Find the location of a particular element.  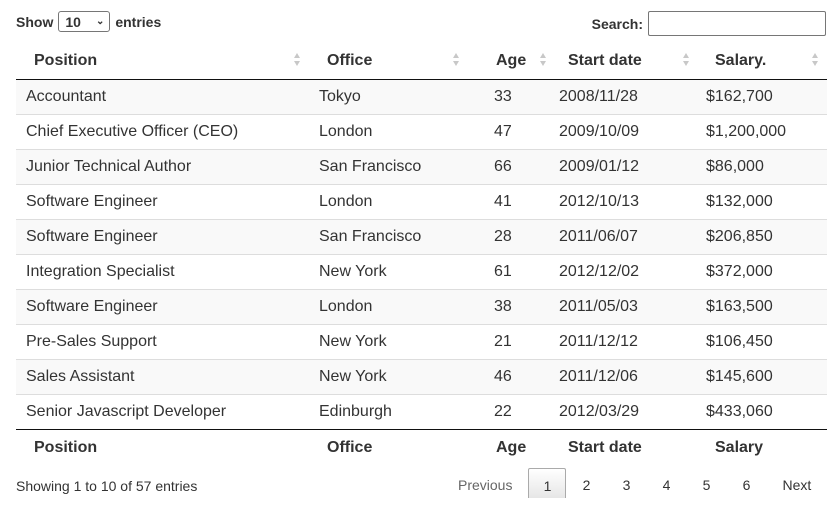

cell-salary: $132,000 is located at coordinates (762, 202).